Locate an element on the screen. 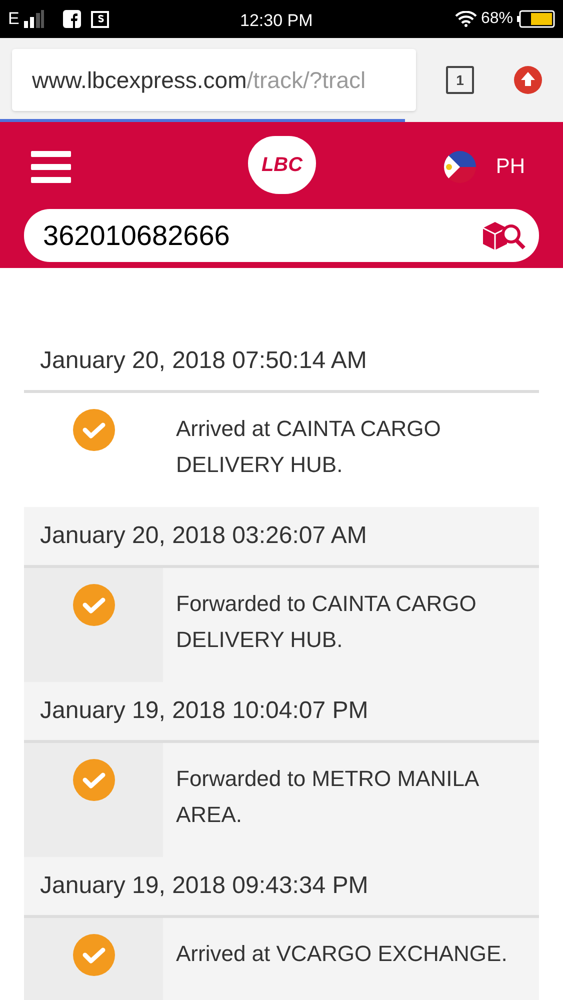 Image resolution: width=563 pixels, height=1000 pixels. event-status: Arrived at VCARGO EXCHANGE. is located at coordinates (342, 954).